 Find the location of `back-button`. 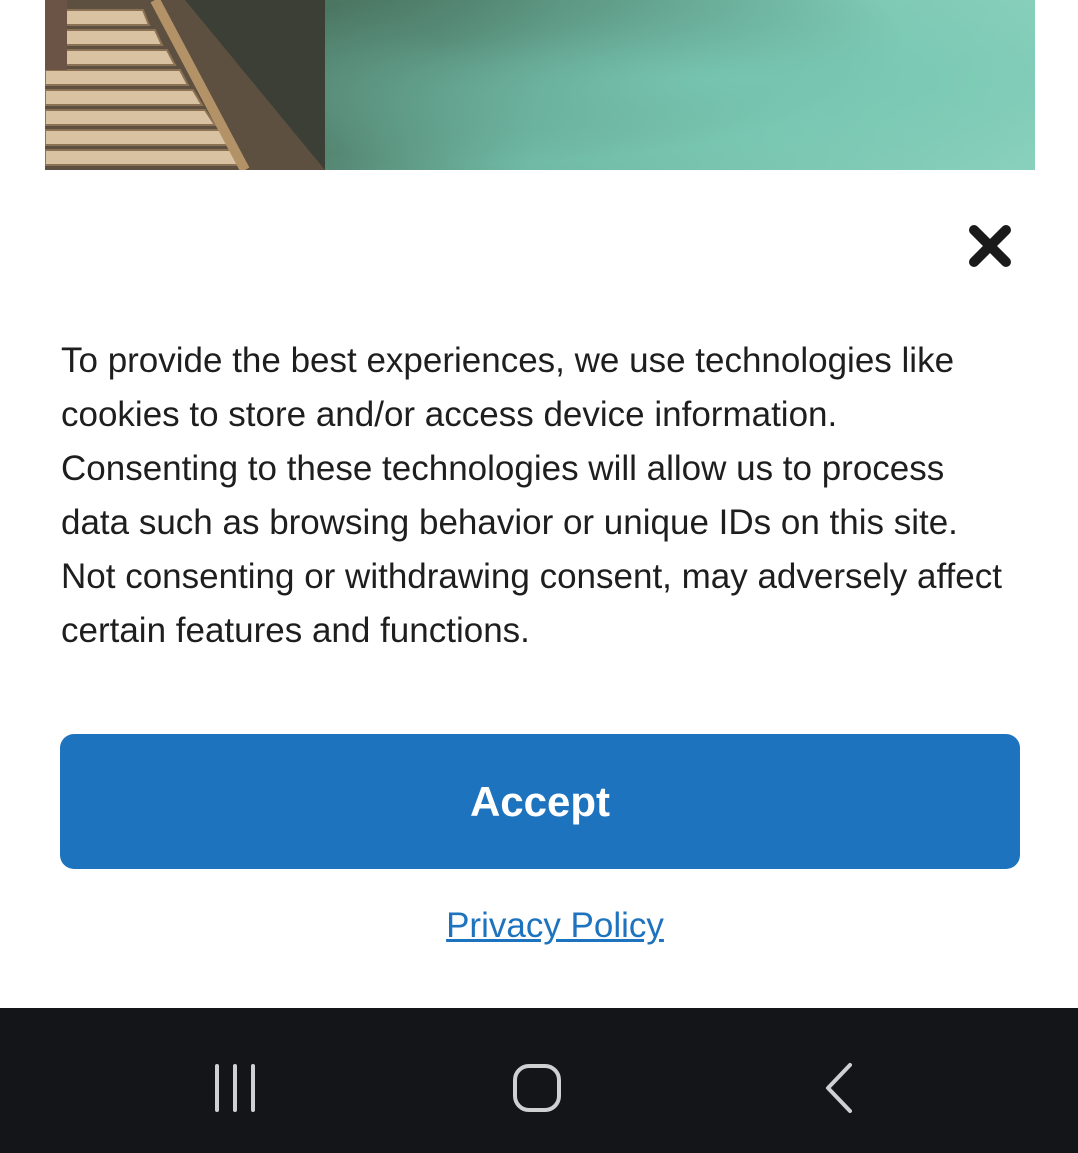

back-button is located at coordinates (840, 1088).